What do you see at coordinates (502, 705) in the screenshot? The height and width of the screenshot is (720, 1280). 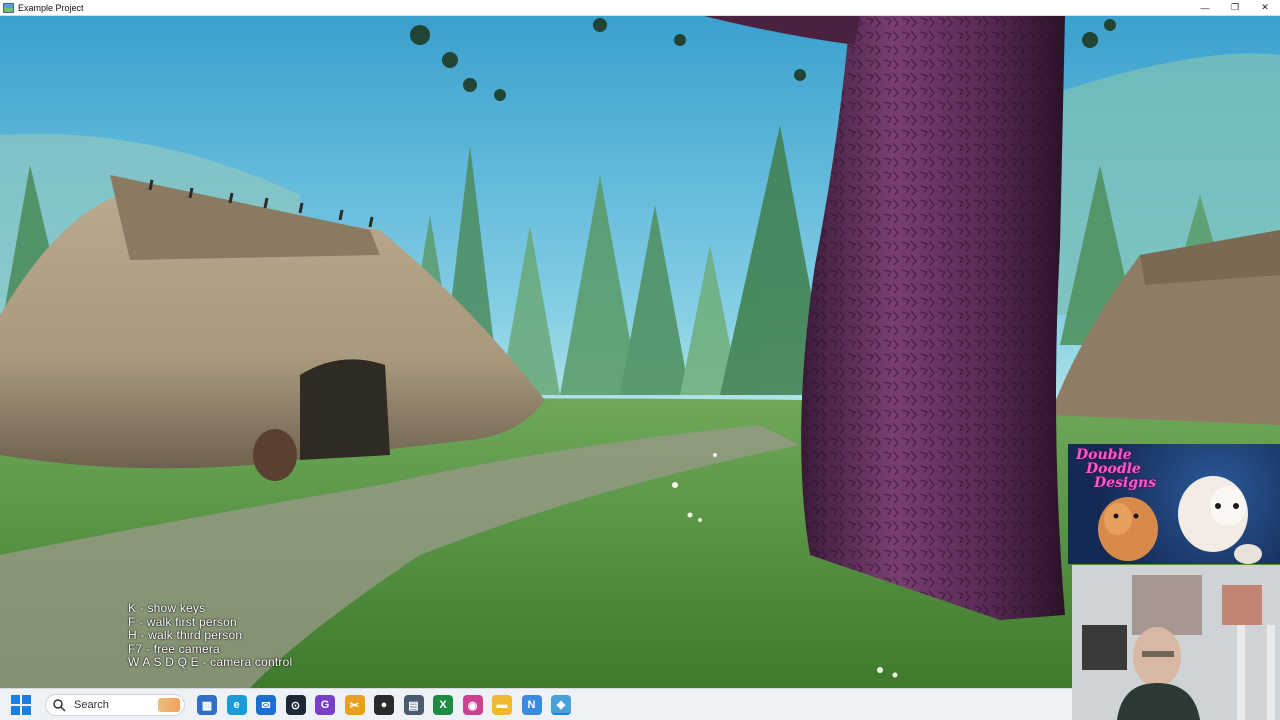 I see `file-explorer-icon: ▬` at bounding box center [502, 705].